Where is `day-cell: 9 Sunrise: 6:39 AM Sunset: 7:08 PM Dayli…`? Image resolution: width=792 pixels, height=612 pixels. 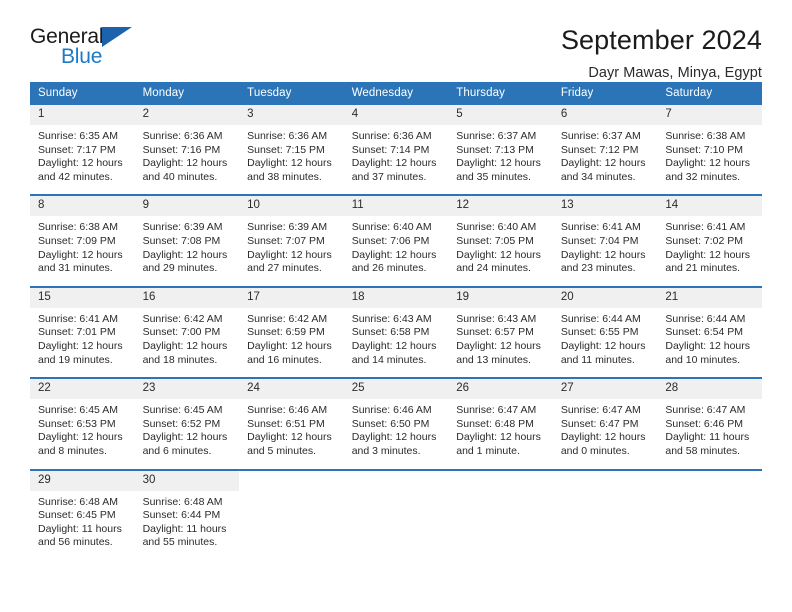 day-cell: 9 Sunrise: 6:39 AM Sunset: 7:08 PM Dayli… is located at coordinates (187, 240).